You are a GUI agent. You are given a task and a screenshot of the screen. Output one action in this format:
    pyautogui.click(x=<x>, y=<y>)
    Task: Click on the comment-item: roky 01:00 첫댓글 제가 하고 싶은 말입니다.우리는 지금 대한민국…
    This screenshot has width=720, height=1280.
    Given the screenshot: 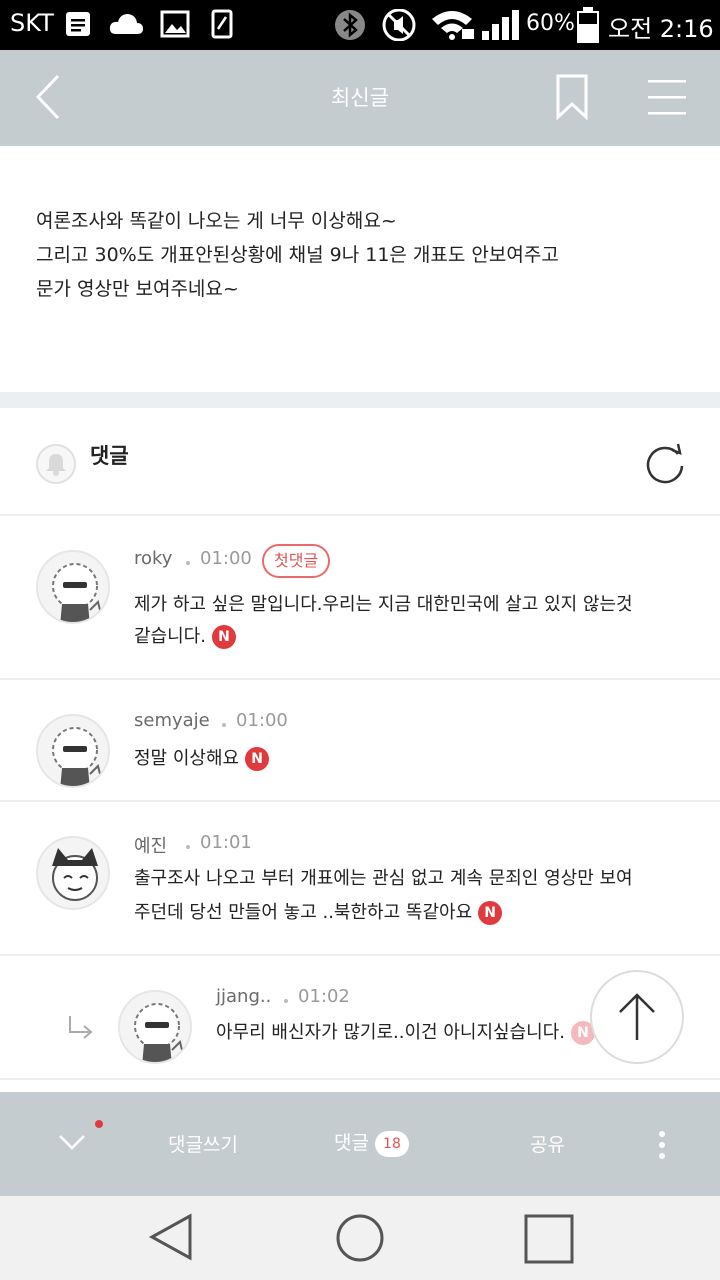 What is the action you would take?
    pyautogui.click(x=360, y=598)
    